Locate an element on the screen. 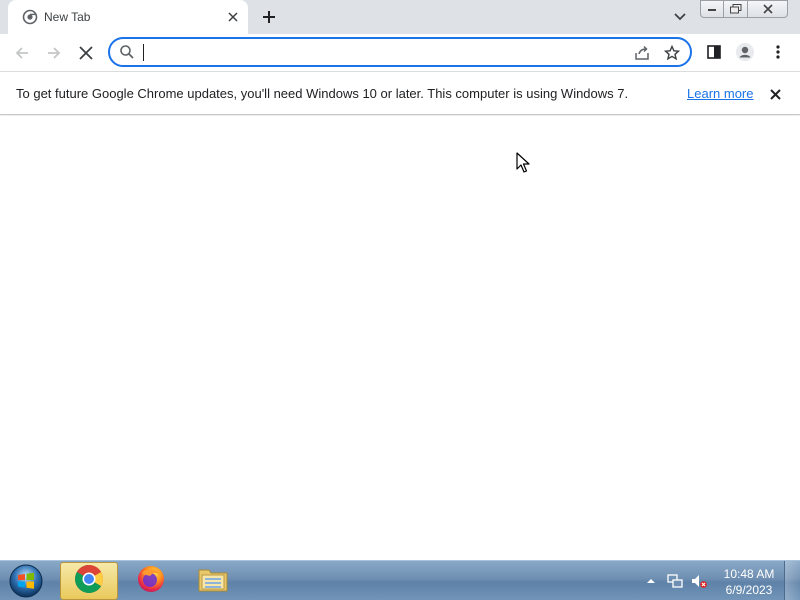  mouse-pointer-icon is located at coordinates (524, 163).